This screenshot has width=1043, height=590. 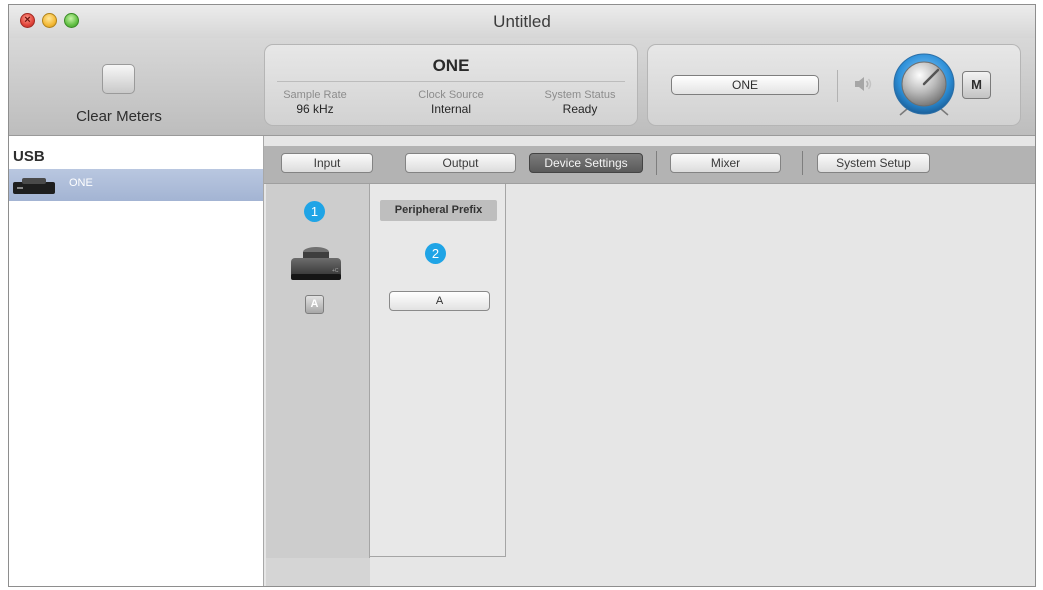 What do you see at coordinates (34, 186) in the screenshot?
I see `usb-device-icon` at bounding box center [34, 186].